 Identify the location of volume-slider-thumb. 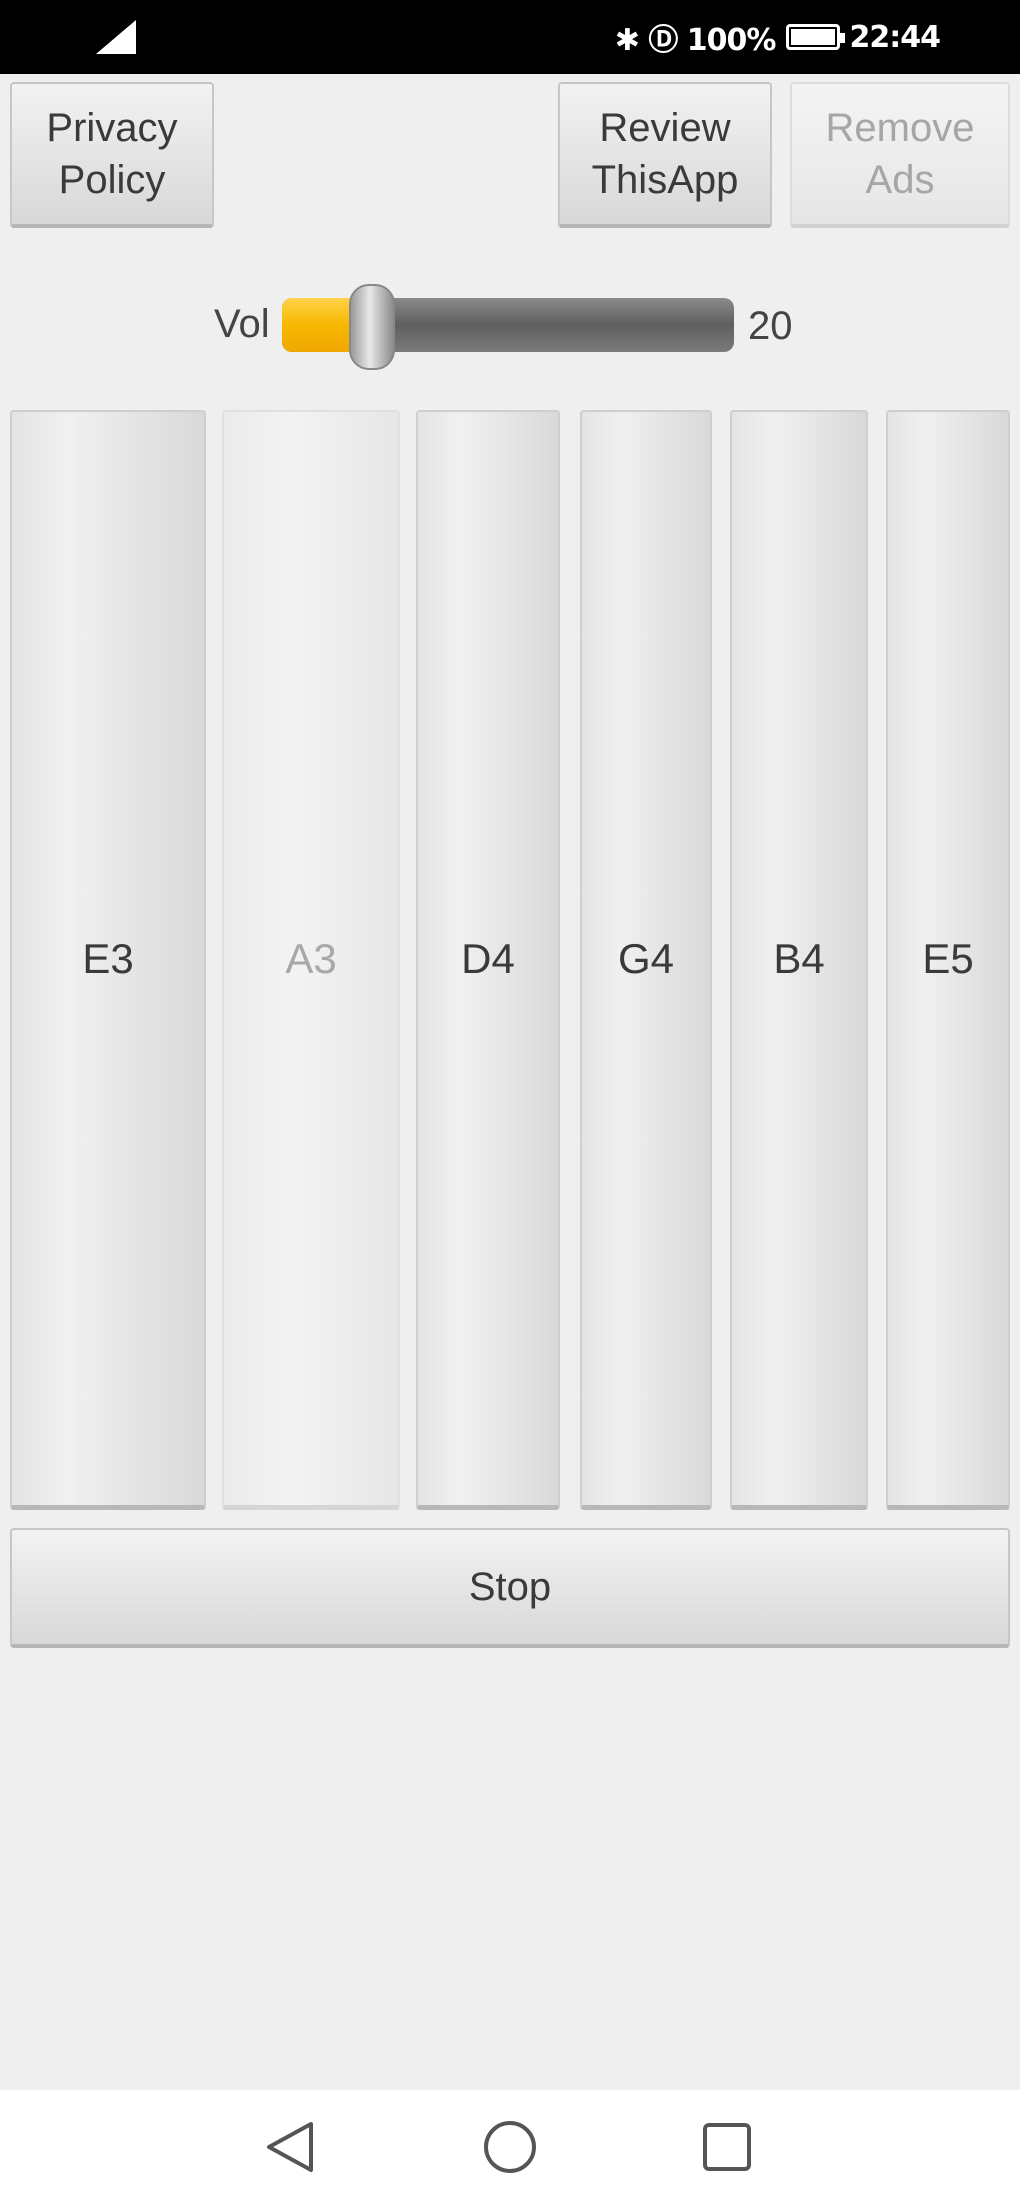
(372, 327).